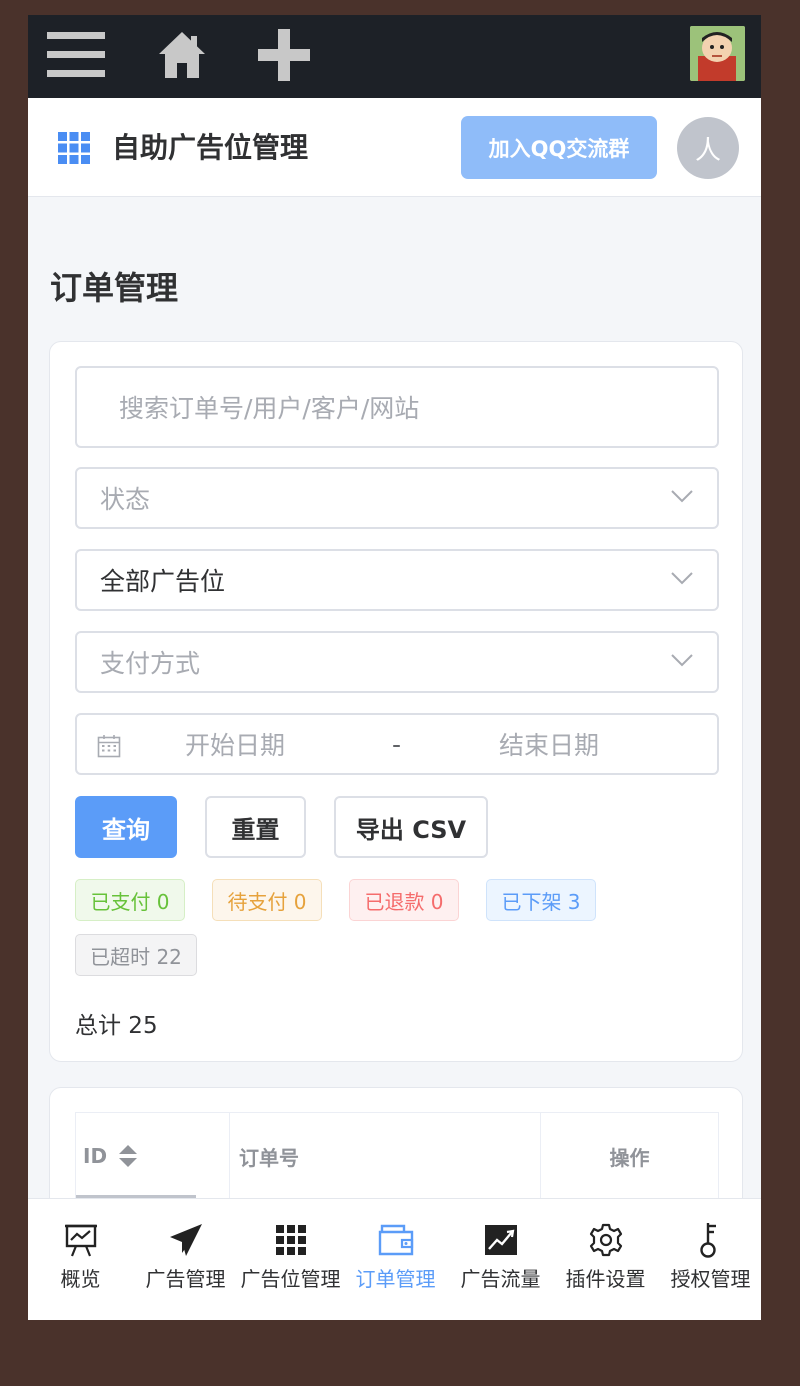  What do you see at coordinates (114, 288) in the screenshot?
I see `page-title: 订单管理` at bounding box center [114, 288].